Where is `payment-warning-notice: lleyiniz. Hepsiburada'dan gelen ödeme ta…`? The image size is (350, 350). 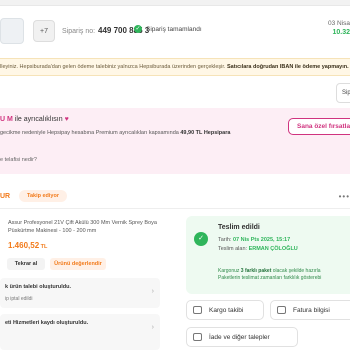
payment-warning-notice: lleyiniz. Hepsiburada'dan gelen ödeme ta… is located at coordinates (175, 67).